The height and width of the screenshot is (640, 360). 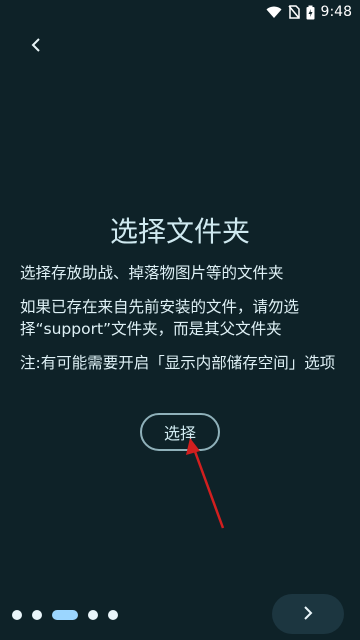 I want to click on notice-text: 注:有可能需要开启「显示内部储存空间」选项, so click(x=178, y=363).